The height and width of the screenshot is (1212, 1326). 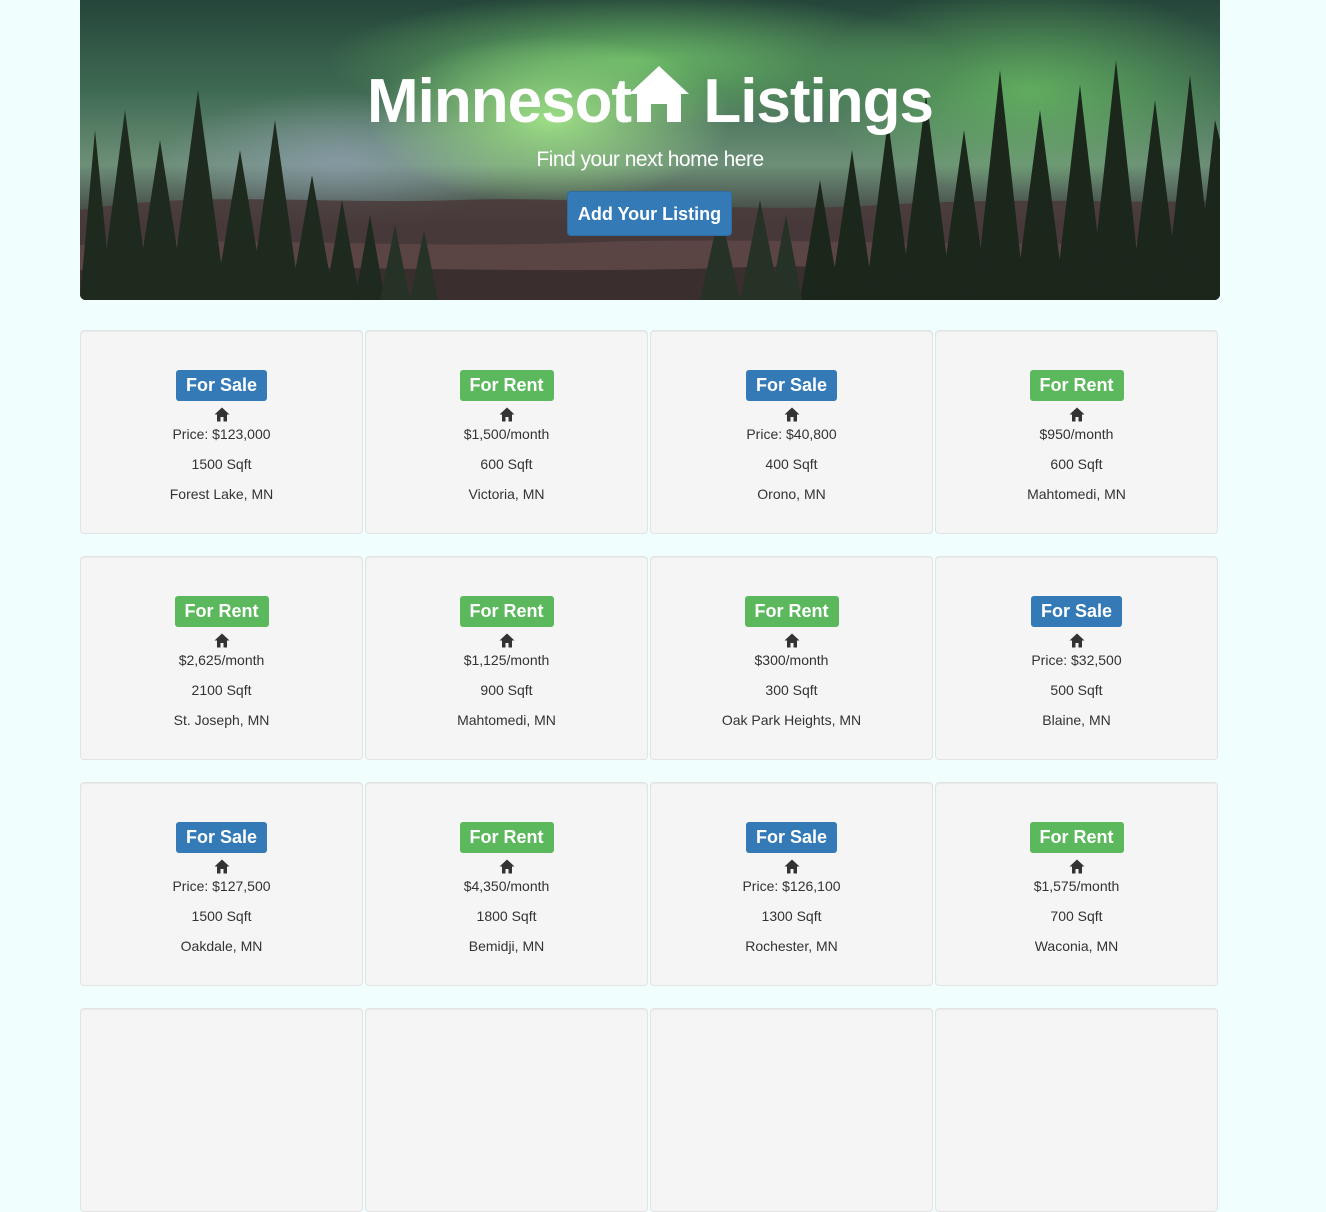 What do you see at coordinates (818, 101) in the screenshot?
I see `title-text-after: Listings` at bounding box center [818, 101].